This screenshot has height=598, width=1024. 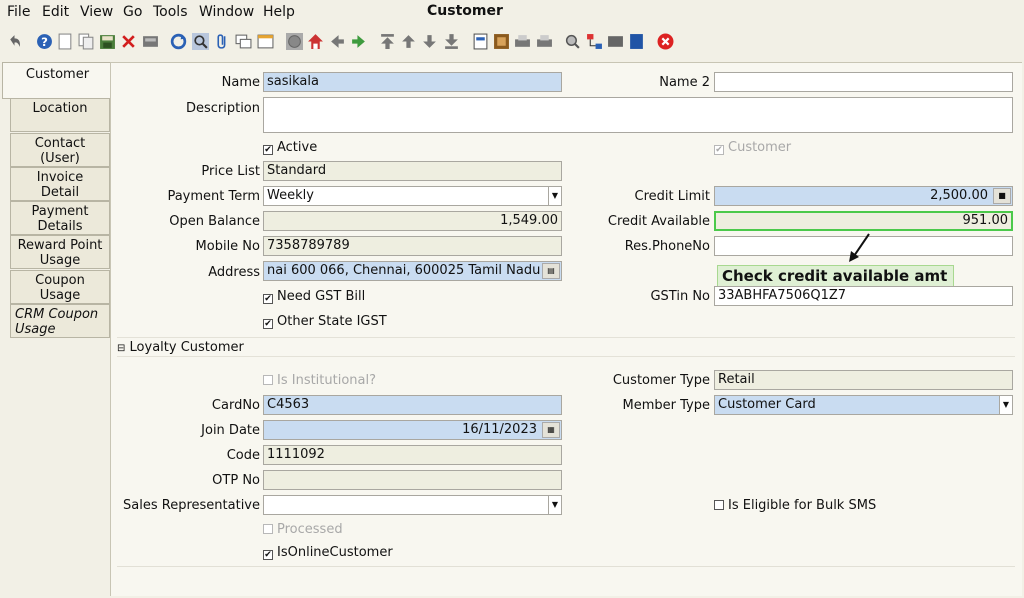 I want to click on member-type-select: Customer Card ▼, so click(x=863, y=405).